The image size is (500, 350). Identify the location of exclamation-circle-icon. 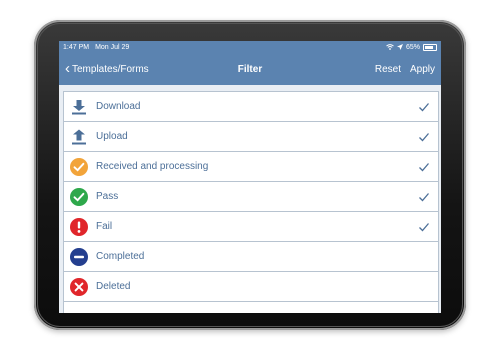
(79, 226).